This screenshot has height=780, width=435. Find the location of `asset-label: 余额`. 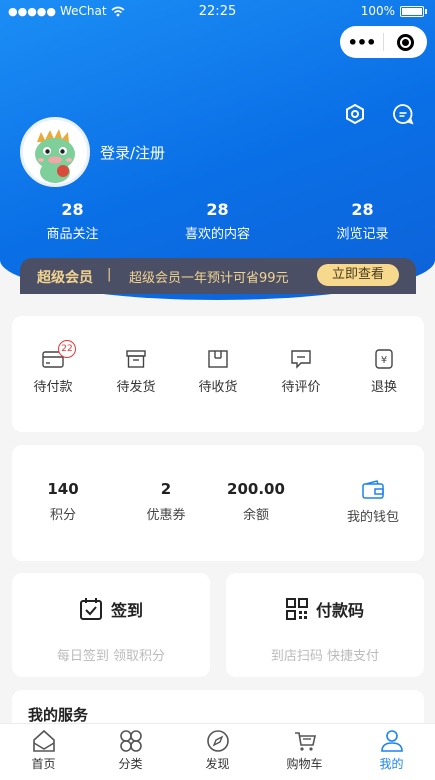

asset-label: 余额 is located at coordinates (255, 515).